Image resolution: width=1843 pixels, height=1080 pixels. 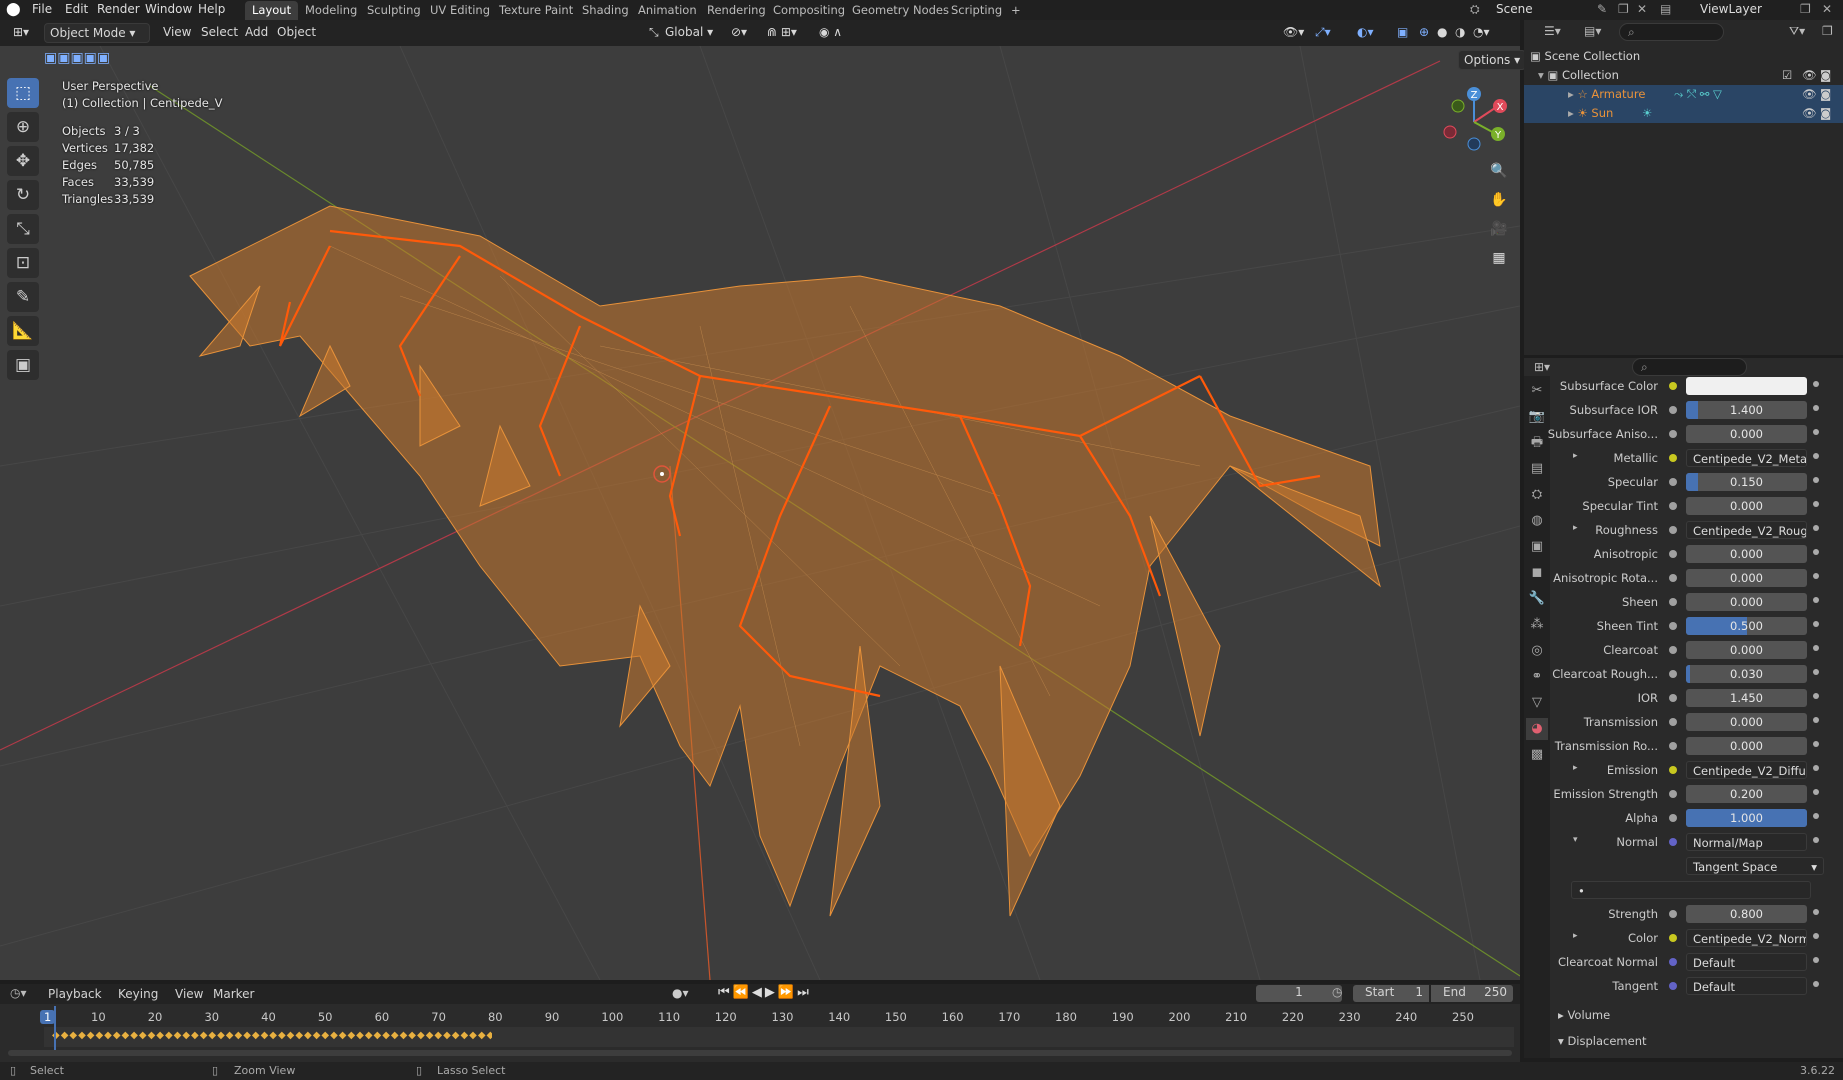 What do you see at coordinates (680, 993) in the screenshot?
I see `record-icon: ●▾` at bounding box center [680, 993].